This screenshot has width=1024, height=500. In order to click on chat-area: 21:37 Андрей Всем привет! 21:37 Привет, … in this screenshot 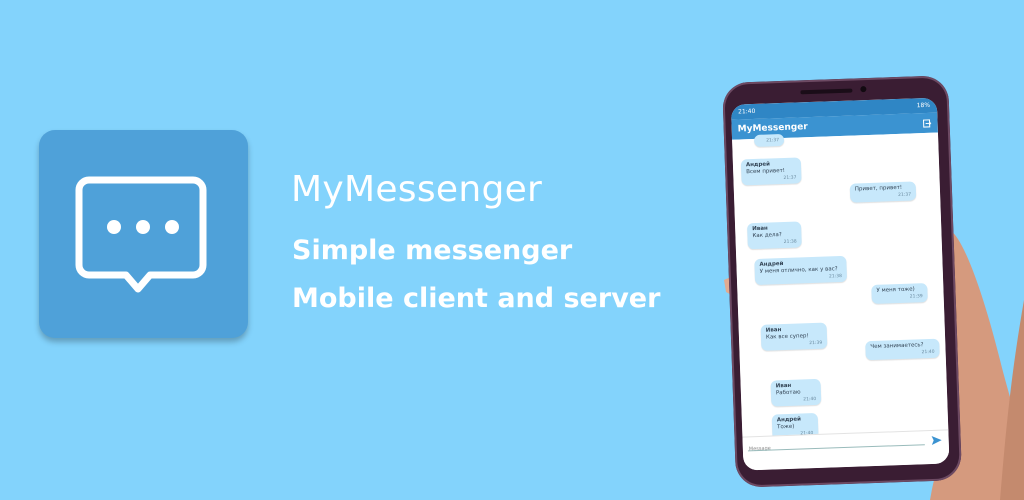, I will do `click(840, 286)`.